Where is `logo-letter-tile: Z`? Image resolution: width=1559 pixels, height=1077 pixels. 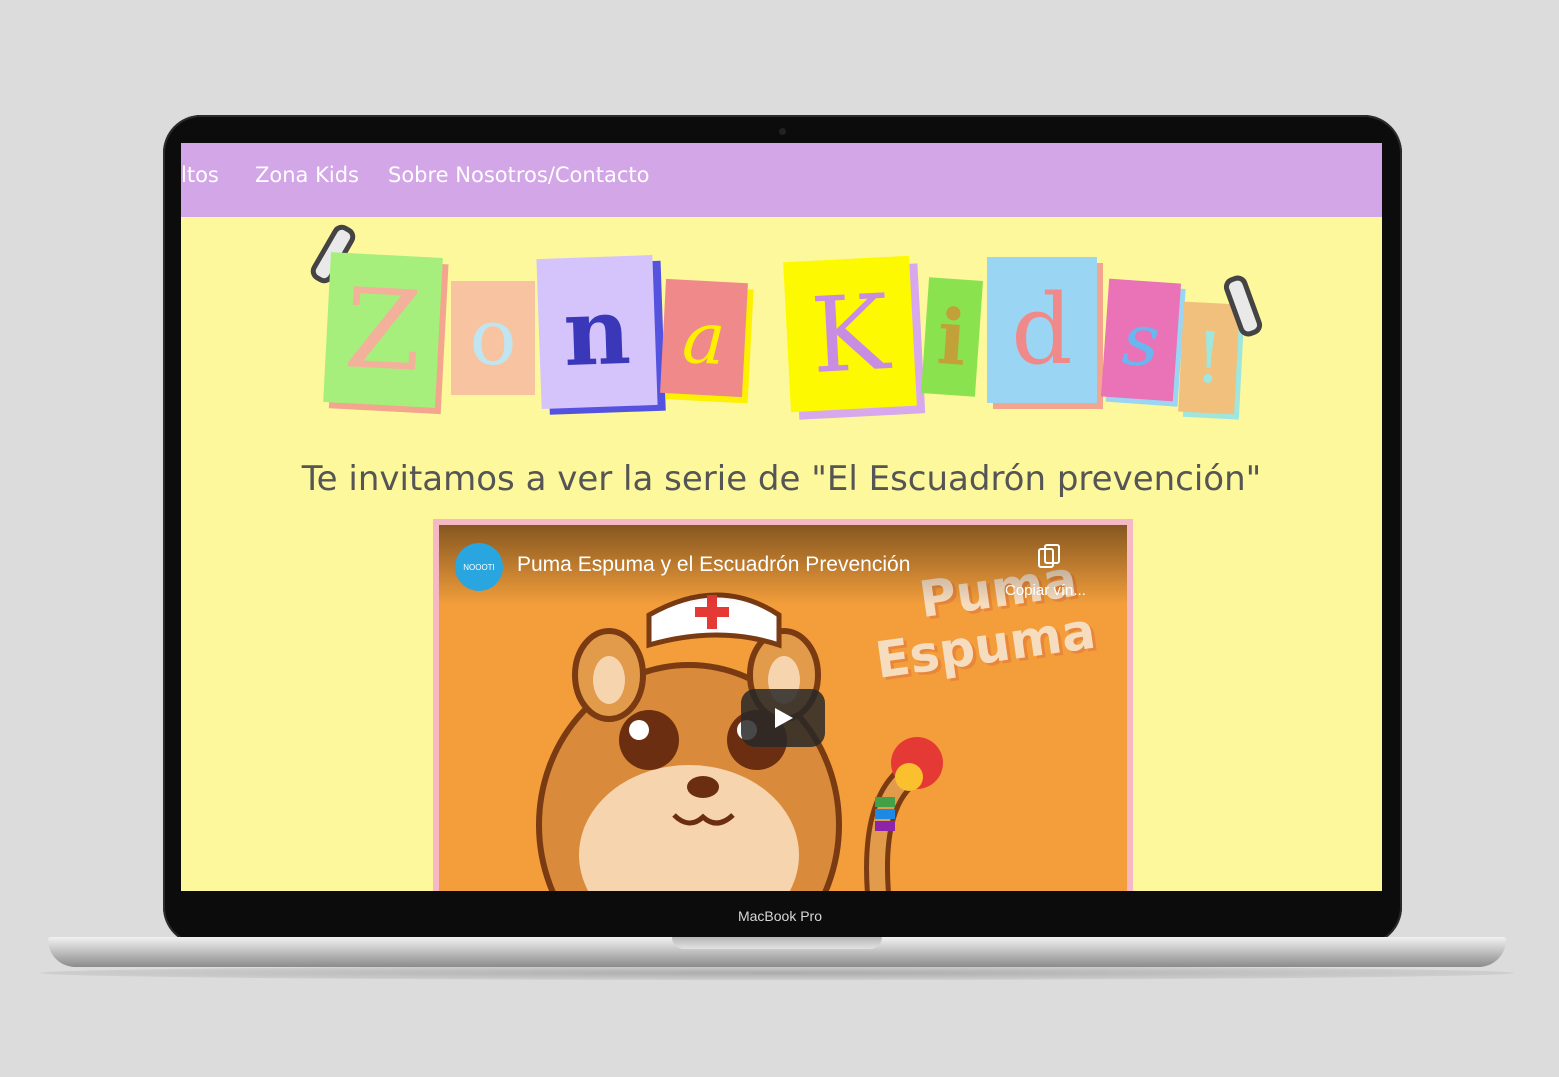 logo-letter-tile: Z is located at coordinates (386, 333).